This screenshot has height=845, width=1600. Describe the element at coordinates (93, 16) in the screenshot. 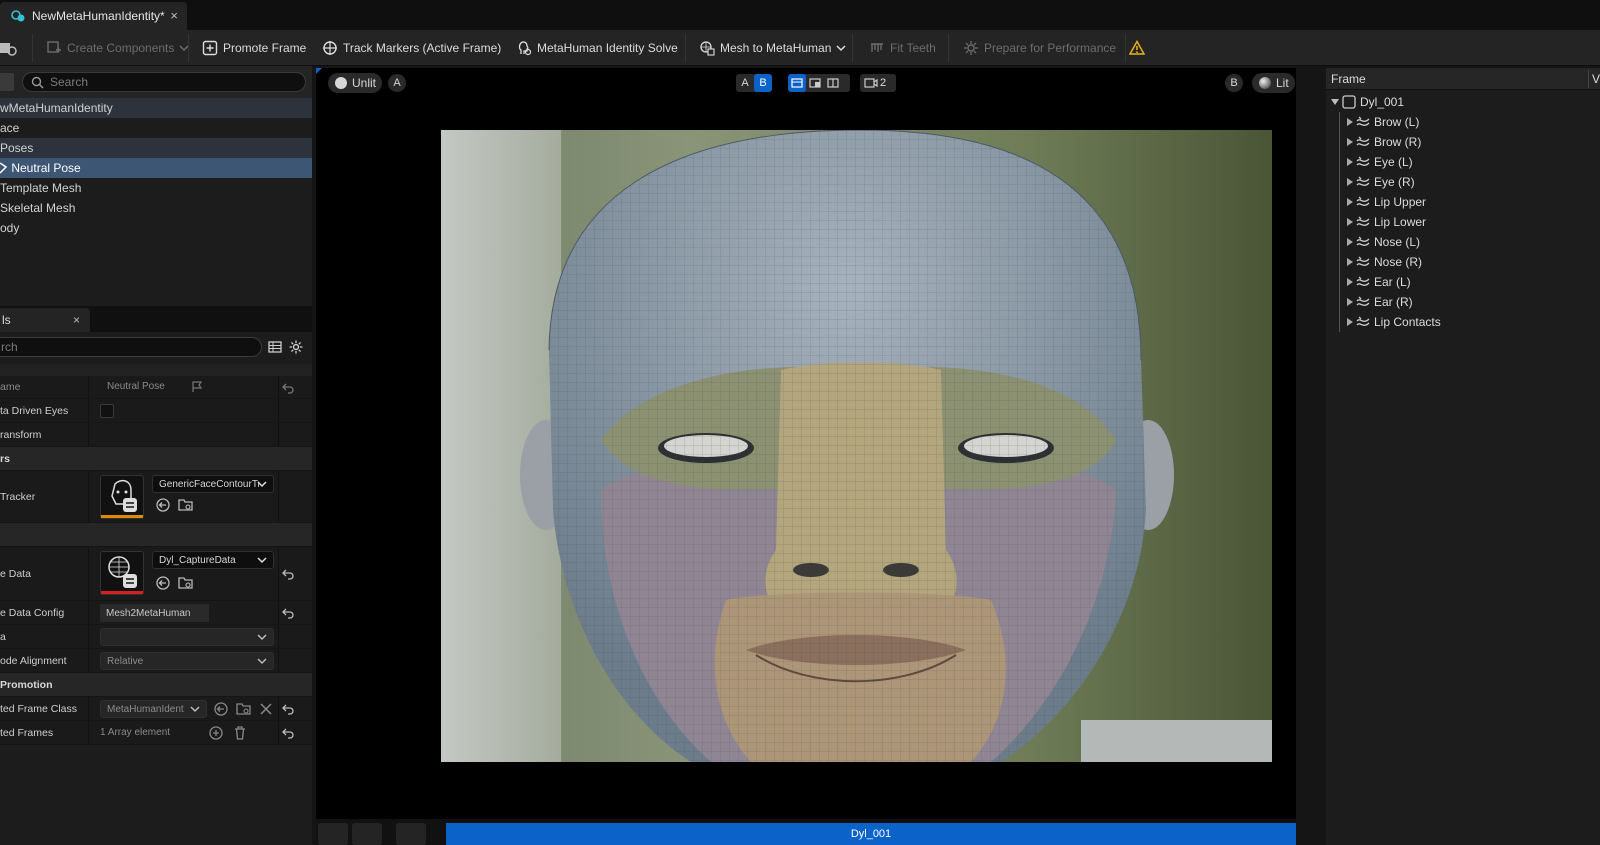

I see `document-tab: NewMetaHumanIdentity* ×` at that location.